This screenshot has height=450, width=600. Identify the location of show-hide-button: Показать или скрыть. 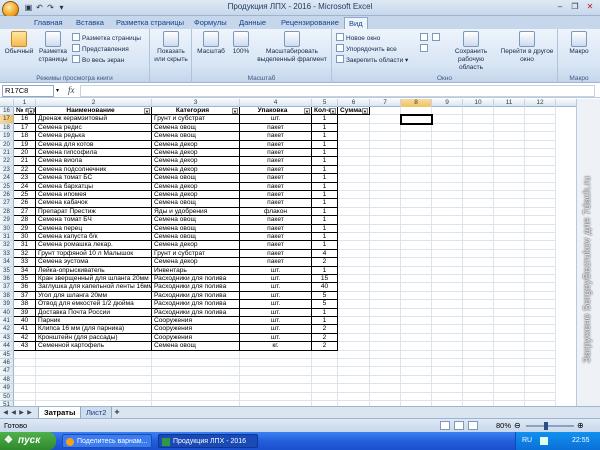
(171, 47).